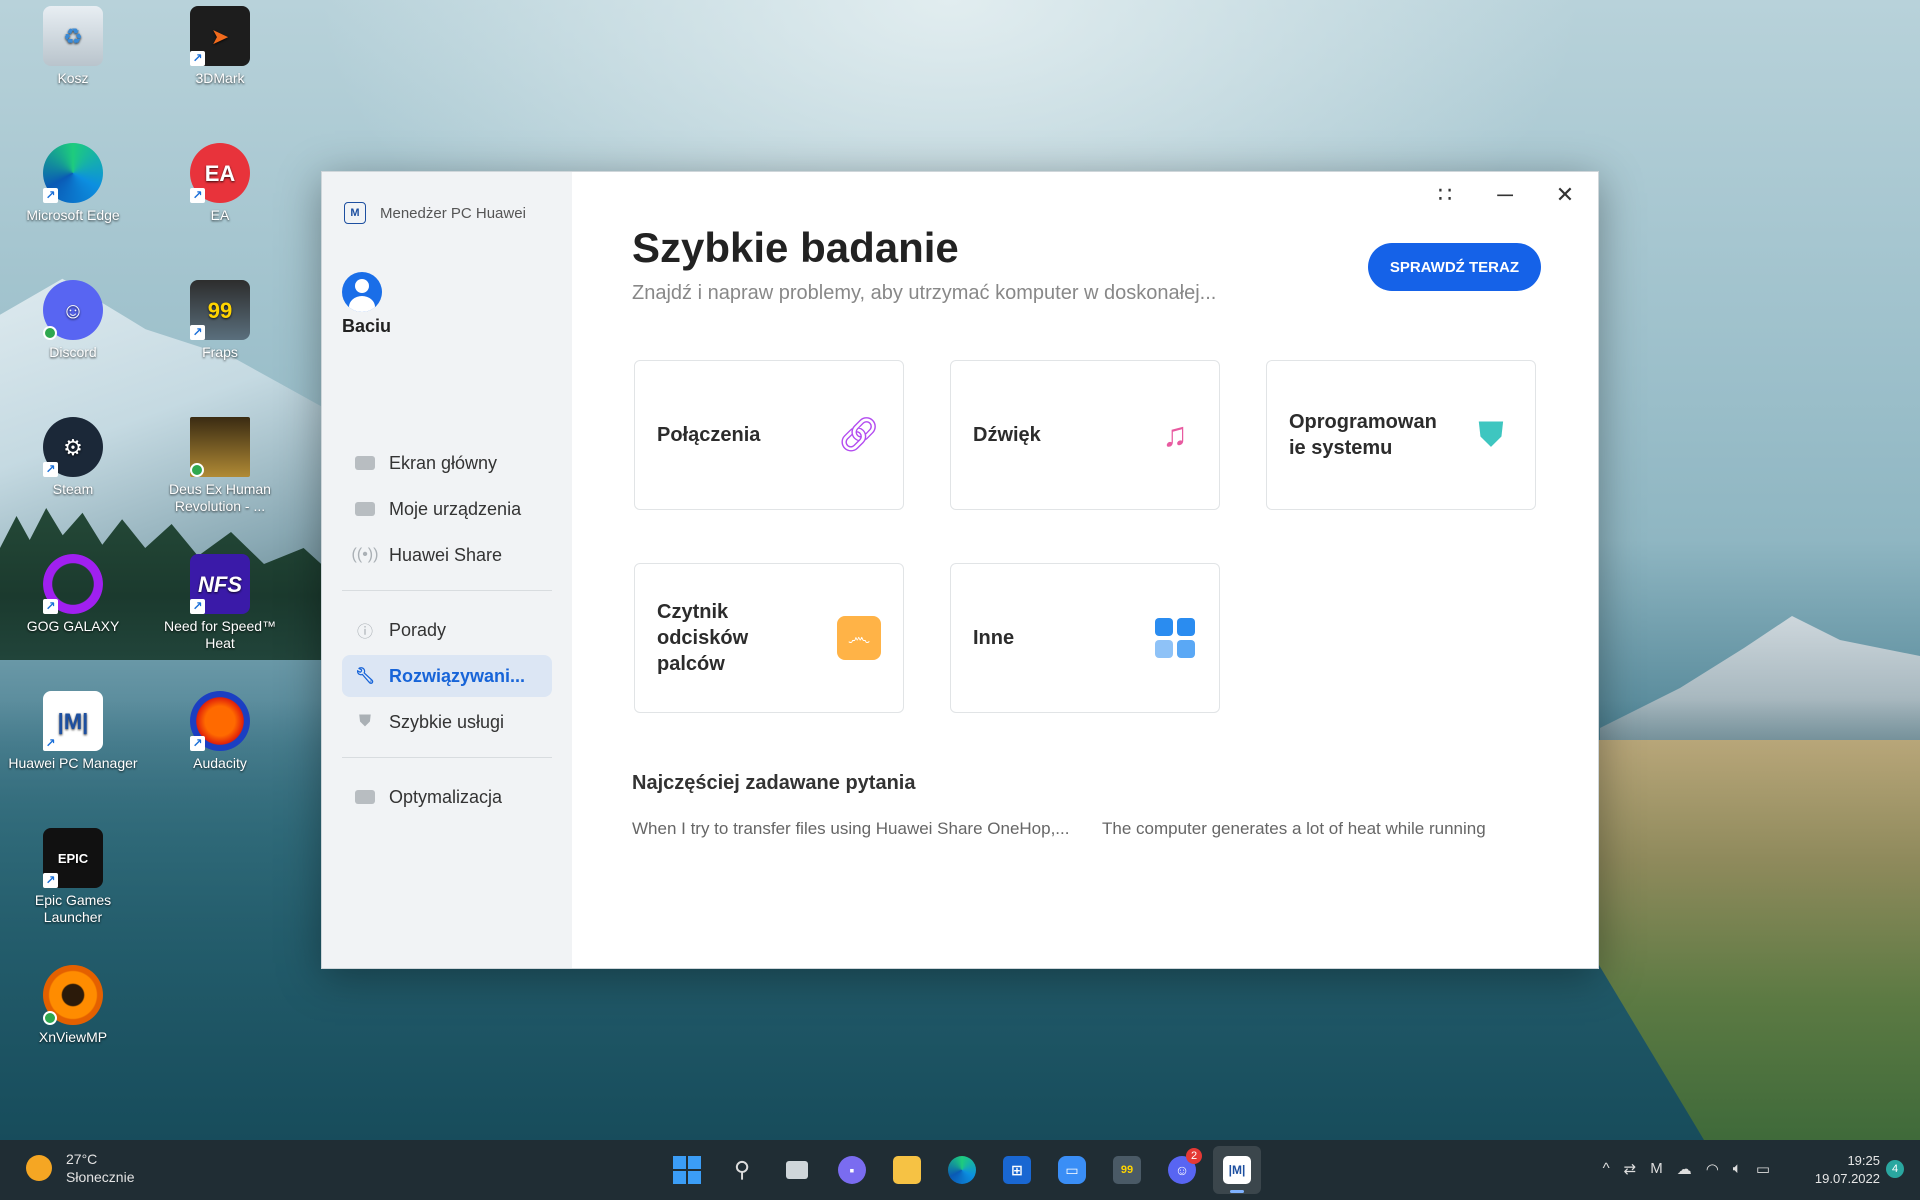 This screenshot has height=1200, width=1920. Describe the element at coordinates (73, 626) in the screenshot. I see `desktop-icon-label: GOG GALAXY` at that location.